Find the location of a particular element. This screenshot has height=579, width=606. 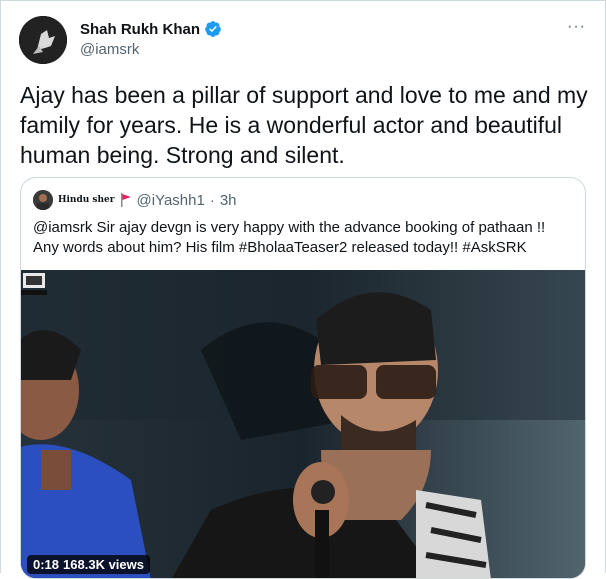

flag-icon is located at coordinates (125, 200).